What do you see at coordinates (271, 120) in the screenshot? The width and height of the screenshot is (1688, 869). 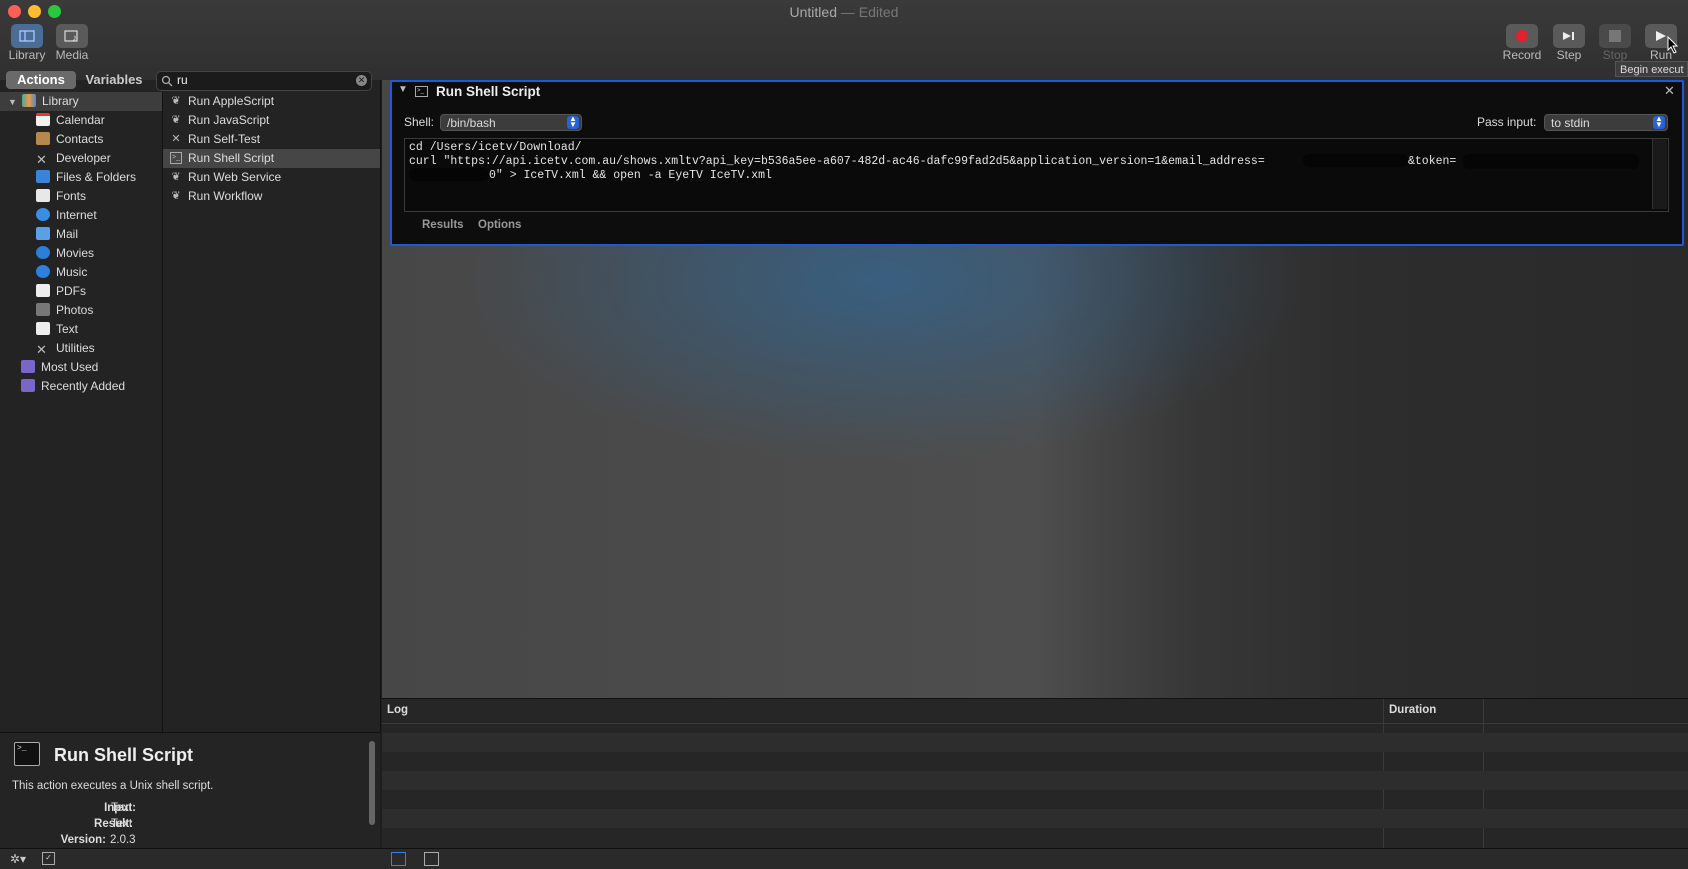 I see `action-item-run-javascript: ❦ Run JavaScript` at bounding box center [271, 120].